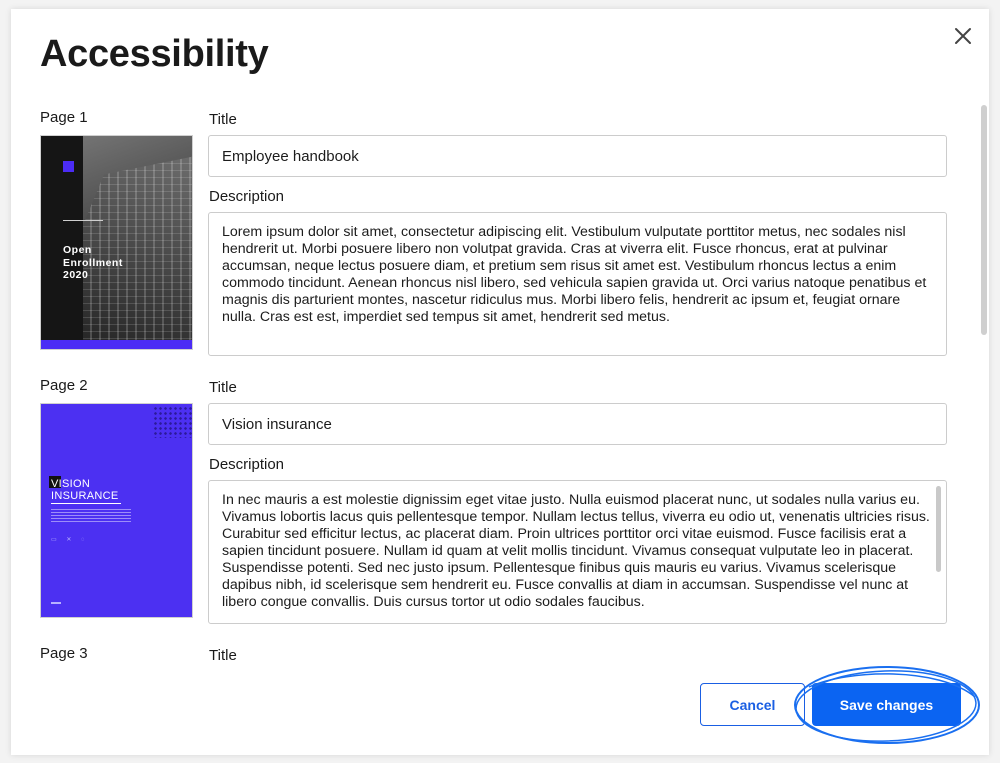 The width and height of the screenshot is (1000, 763). I want to click on page-3-label: Page 3, so click(64, 653).